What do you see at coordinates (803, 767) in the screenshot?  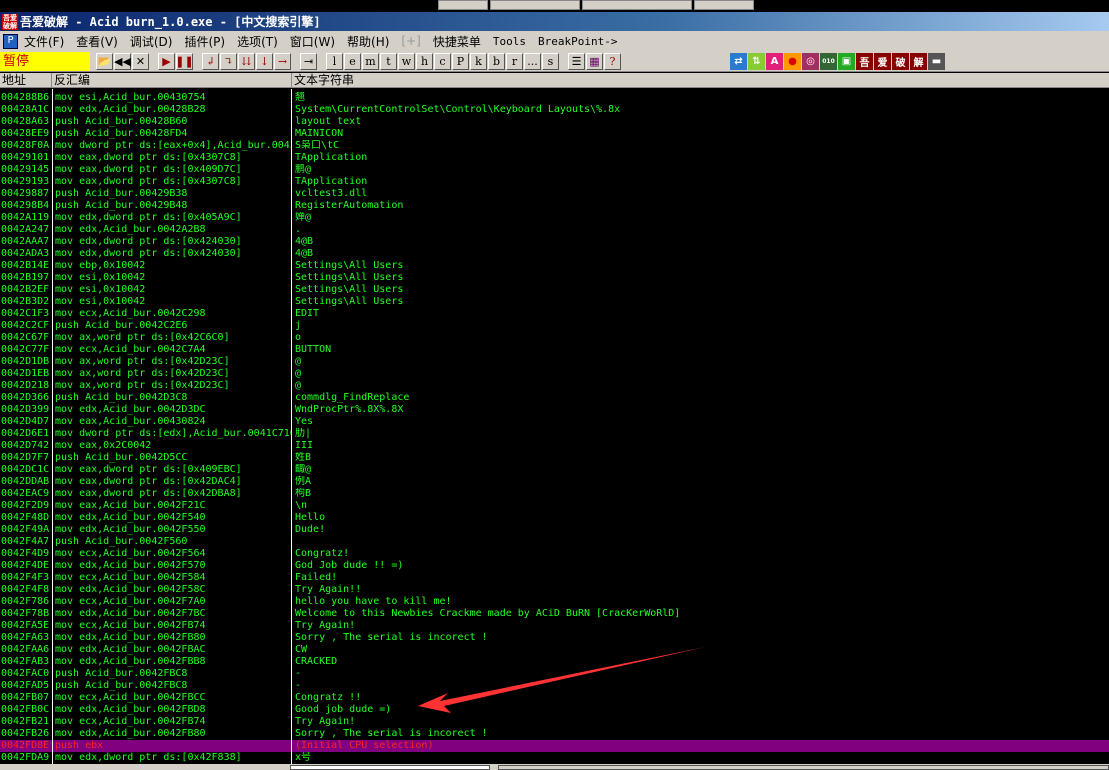 I see `status-field` at bounding box center [803, 767].